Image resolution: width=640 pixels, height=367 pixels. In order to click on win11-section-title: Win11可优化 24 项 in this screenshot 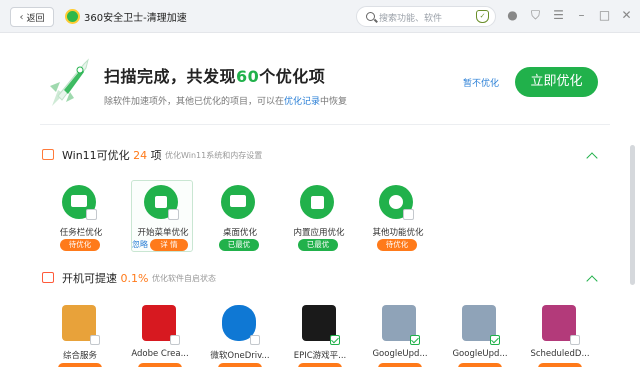, I will do `click(112, 155)`.